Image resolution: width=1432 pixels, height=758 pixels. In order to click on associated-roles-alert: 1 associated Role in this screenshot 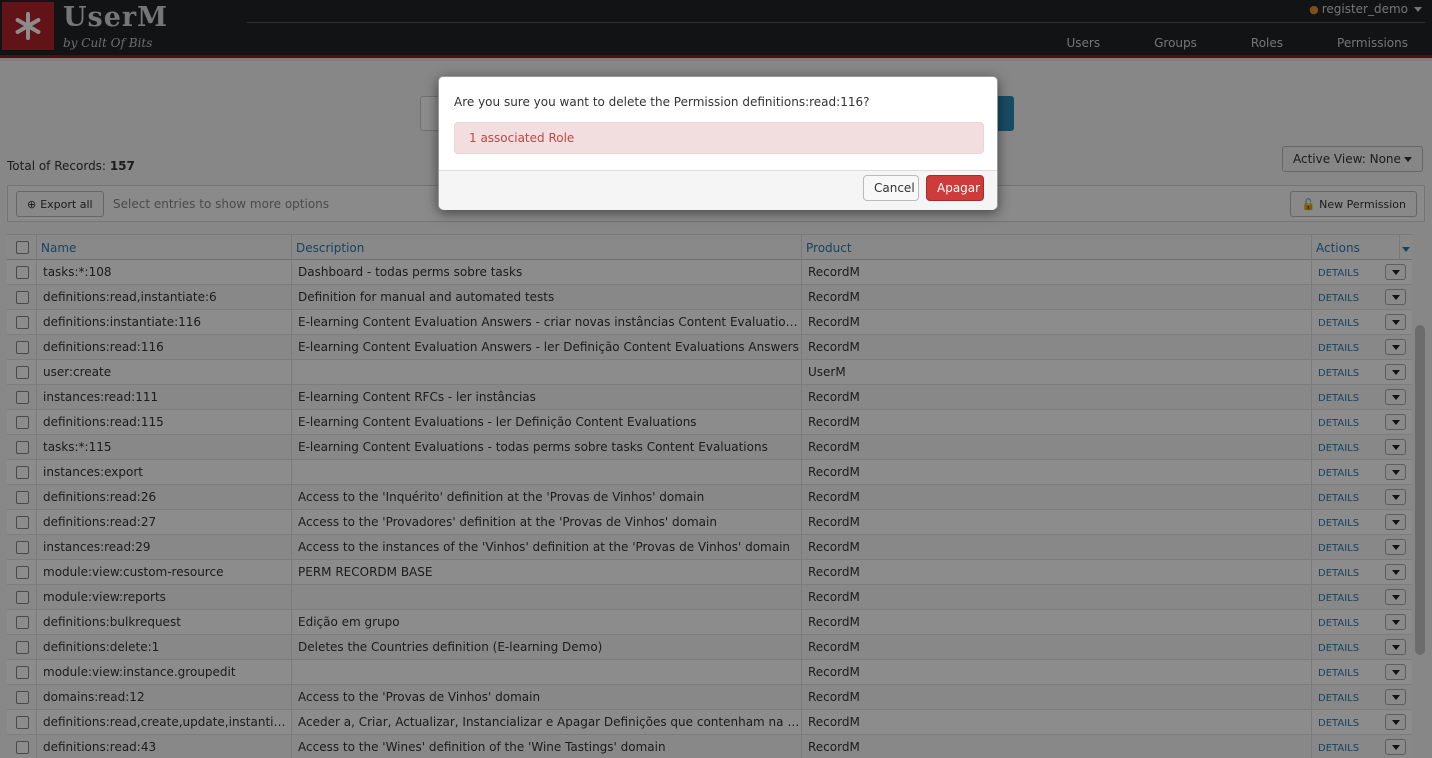, I will do `click(719, 138)`.